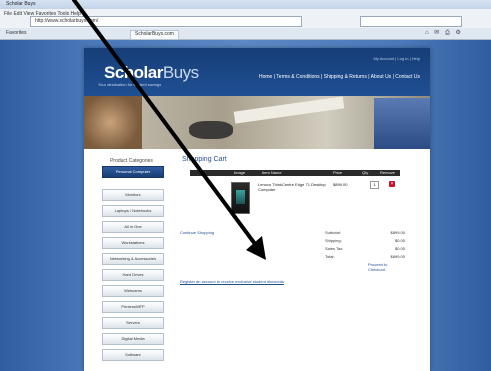 The image size is (491, 371). Describe the element at coordinates (133, 355) in the screenshot. I see `sidebar-item-software: Software` at that location.